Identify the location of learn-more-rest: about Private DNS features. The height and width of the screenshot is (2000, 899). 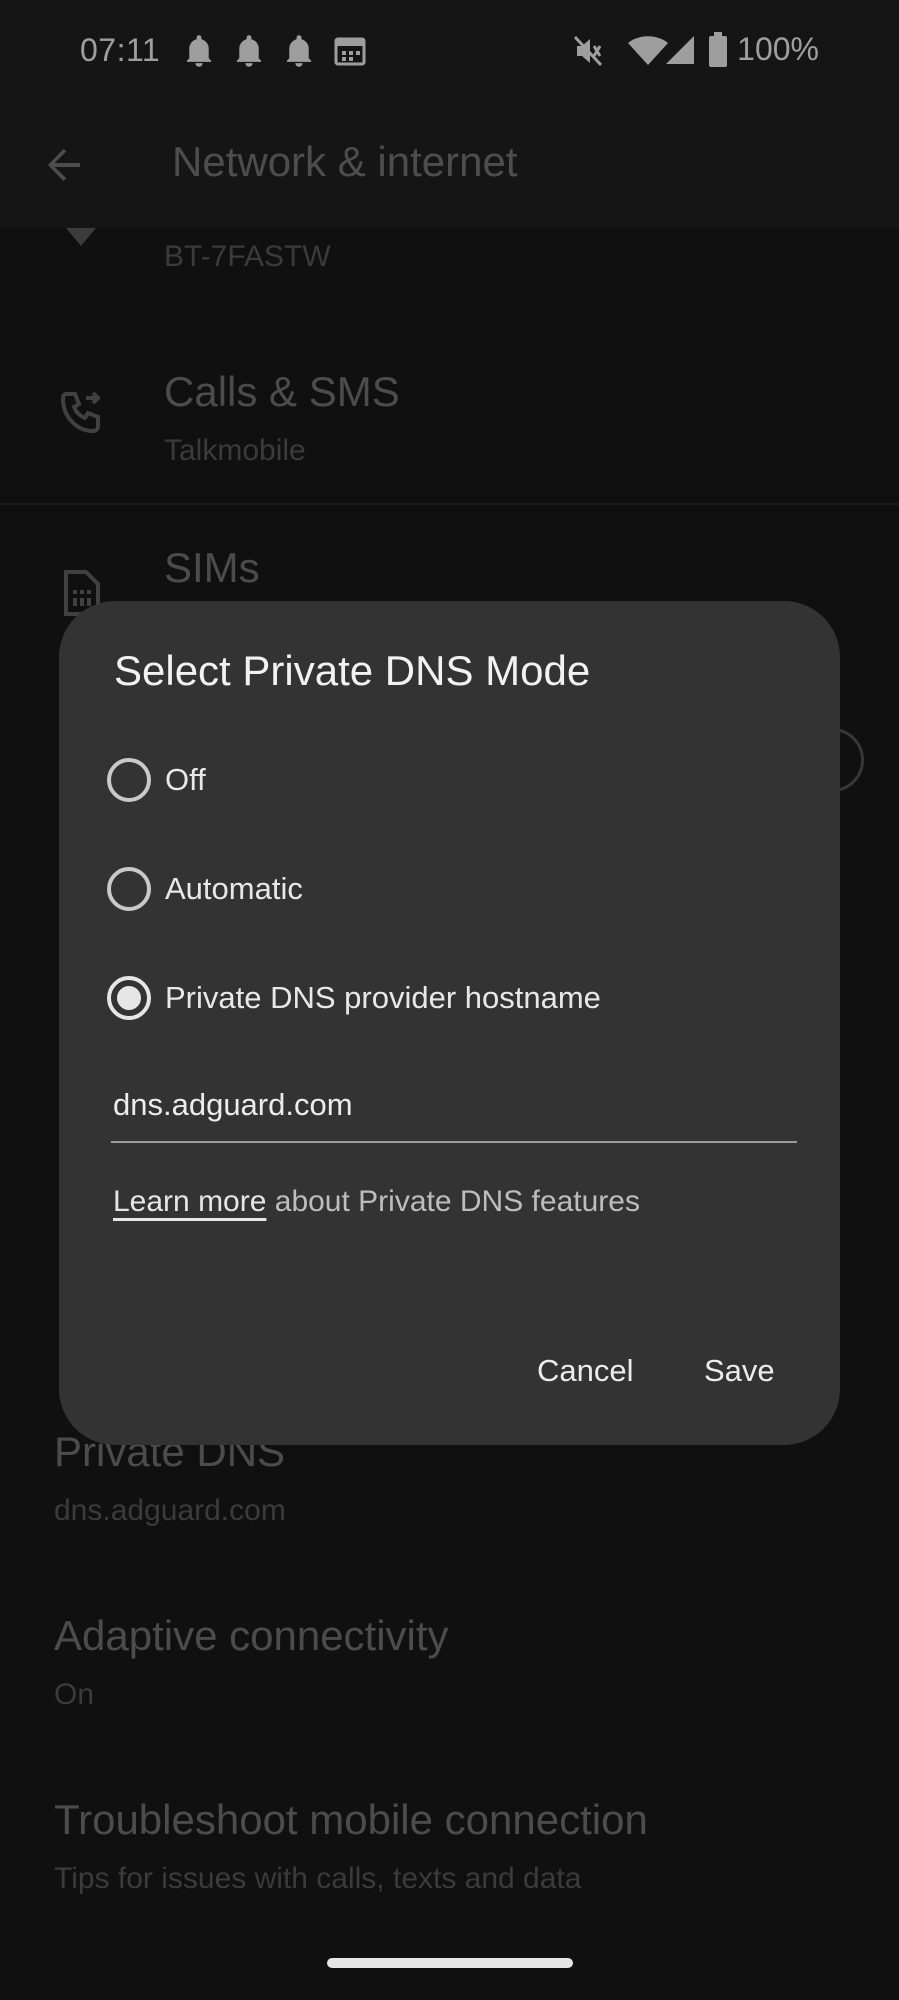
(453, 1201).